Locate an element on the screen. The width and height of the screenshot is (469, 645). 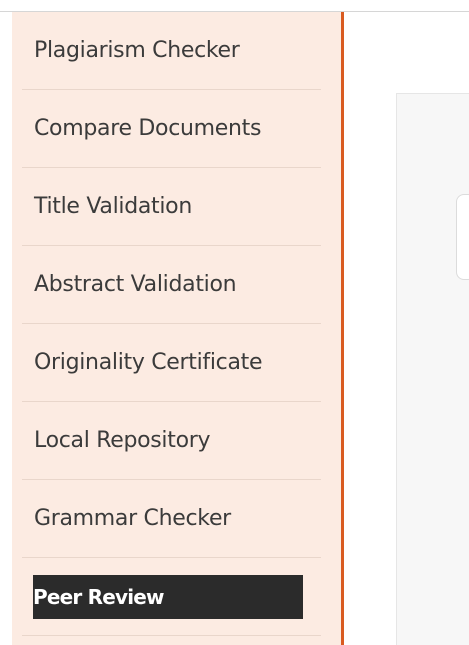
sidebar-item-label: Abstract Validation is located at coordinates (135, 284).